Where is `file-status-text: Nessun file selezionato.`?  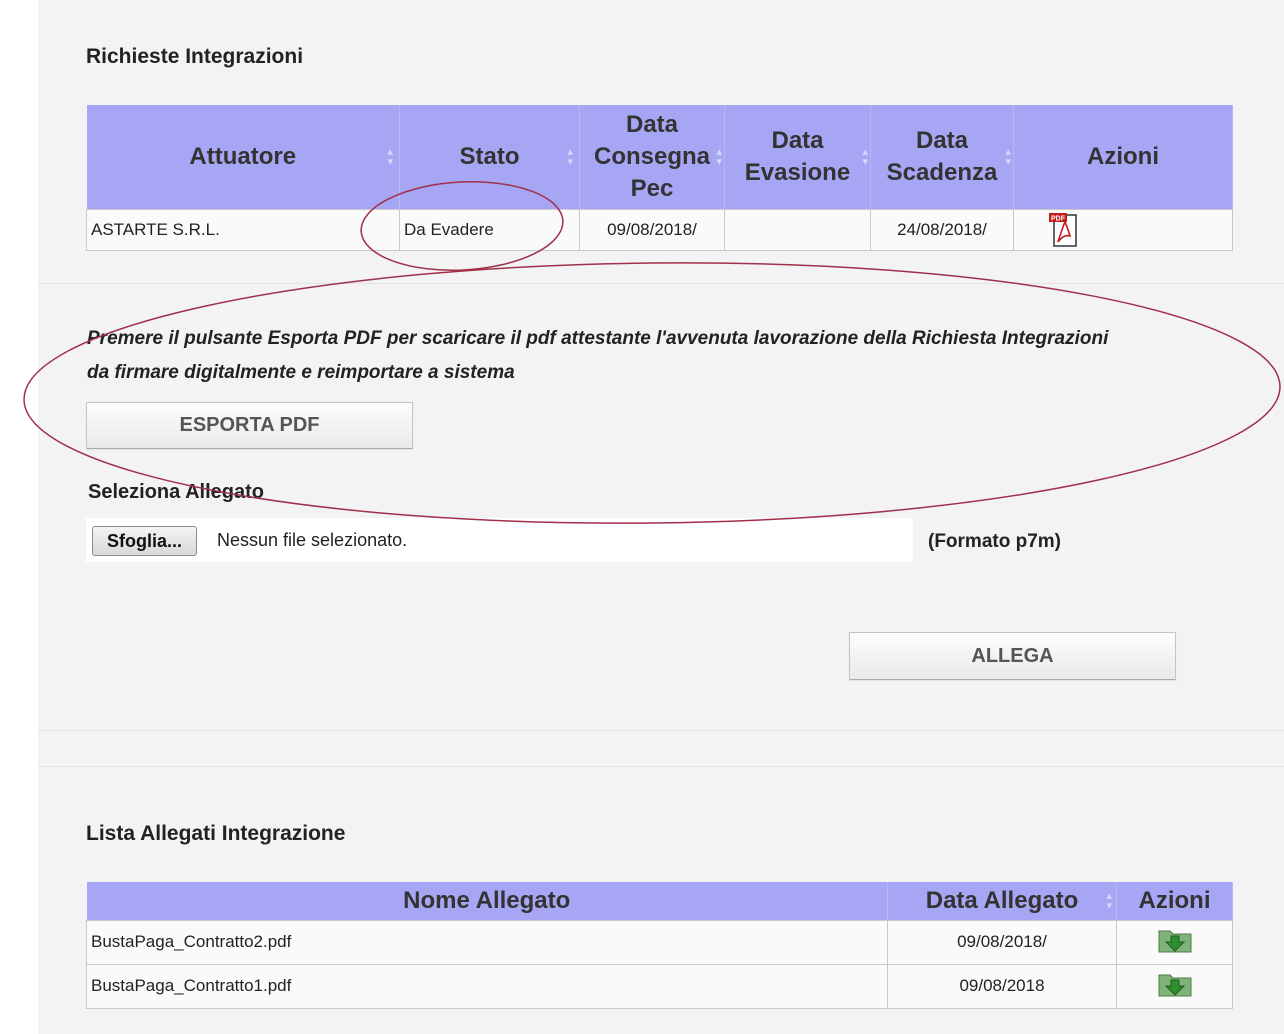
file-status-text: Nessun file selezionato. is located at coordinates (312, 540).